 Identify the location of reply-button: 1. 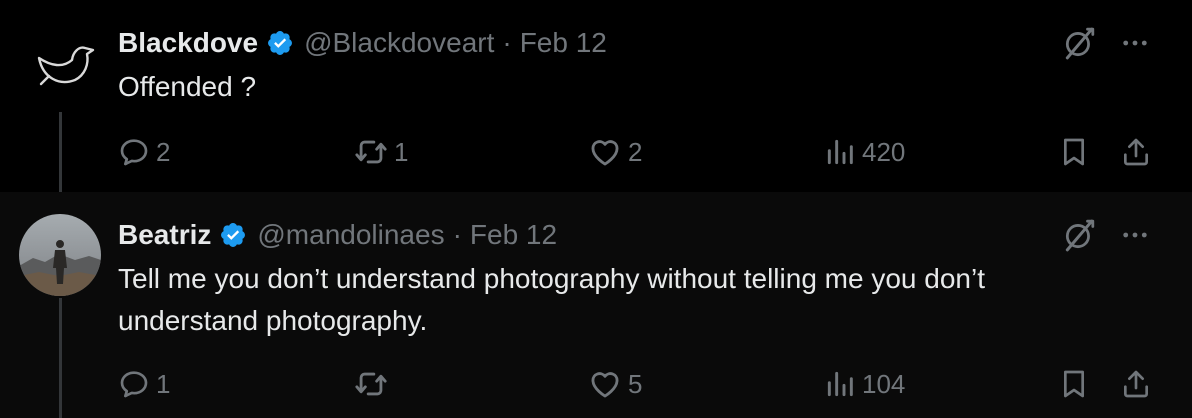
(144, 384).